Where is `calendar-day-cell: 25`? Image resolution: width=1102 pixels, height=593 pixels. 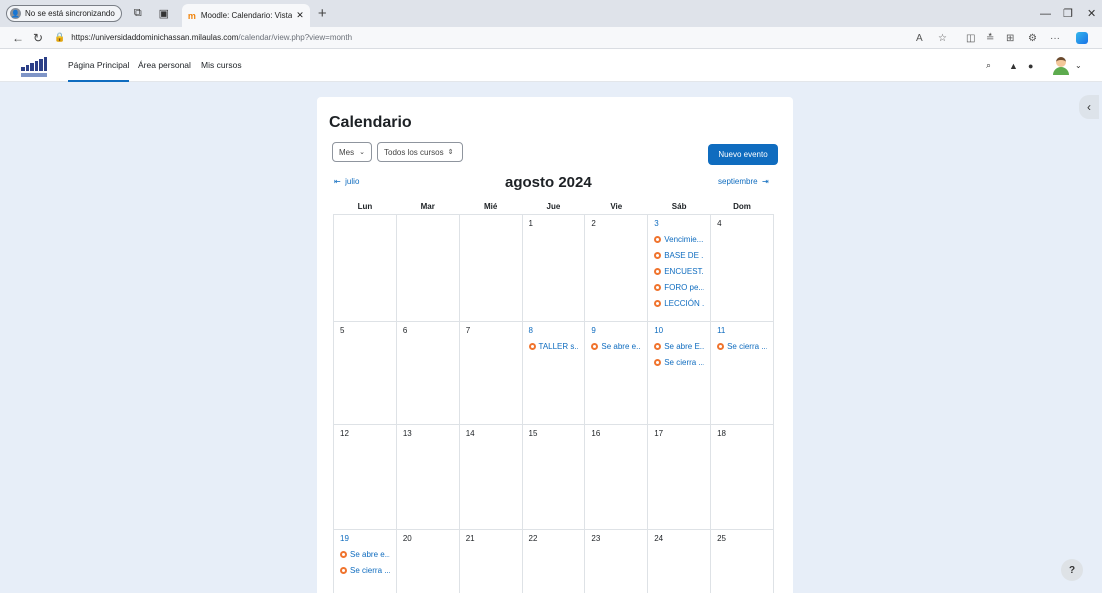 calendar-day-cell: 25 is located at coordinates (742, 560).